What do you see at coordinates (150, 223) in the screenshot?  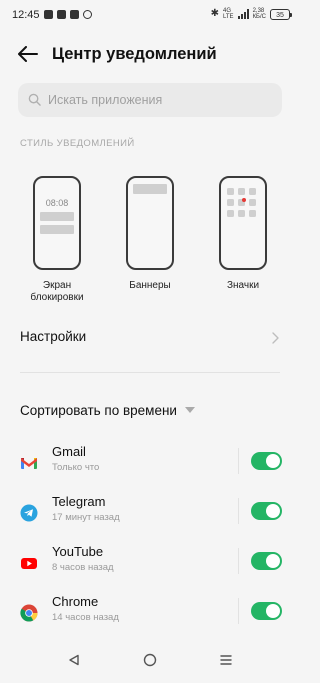 I see `banners-preview-icon` at bounding box center [150, 223].